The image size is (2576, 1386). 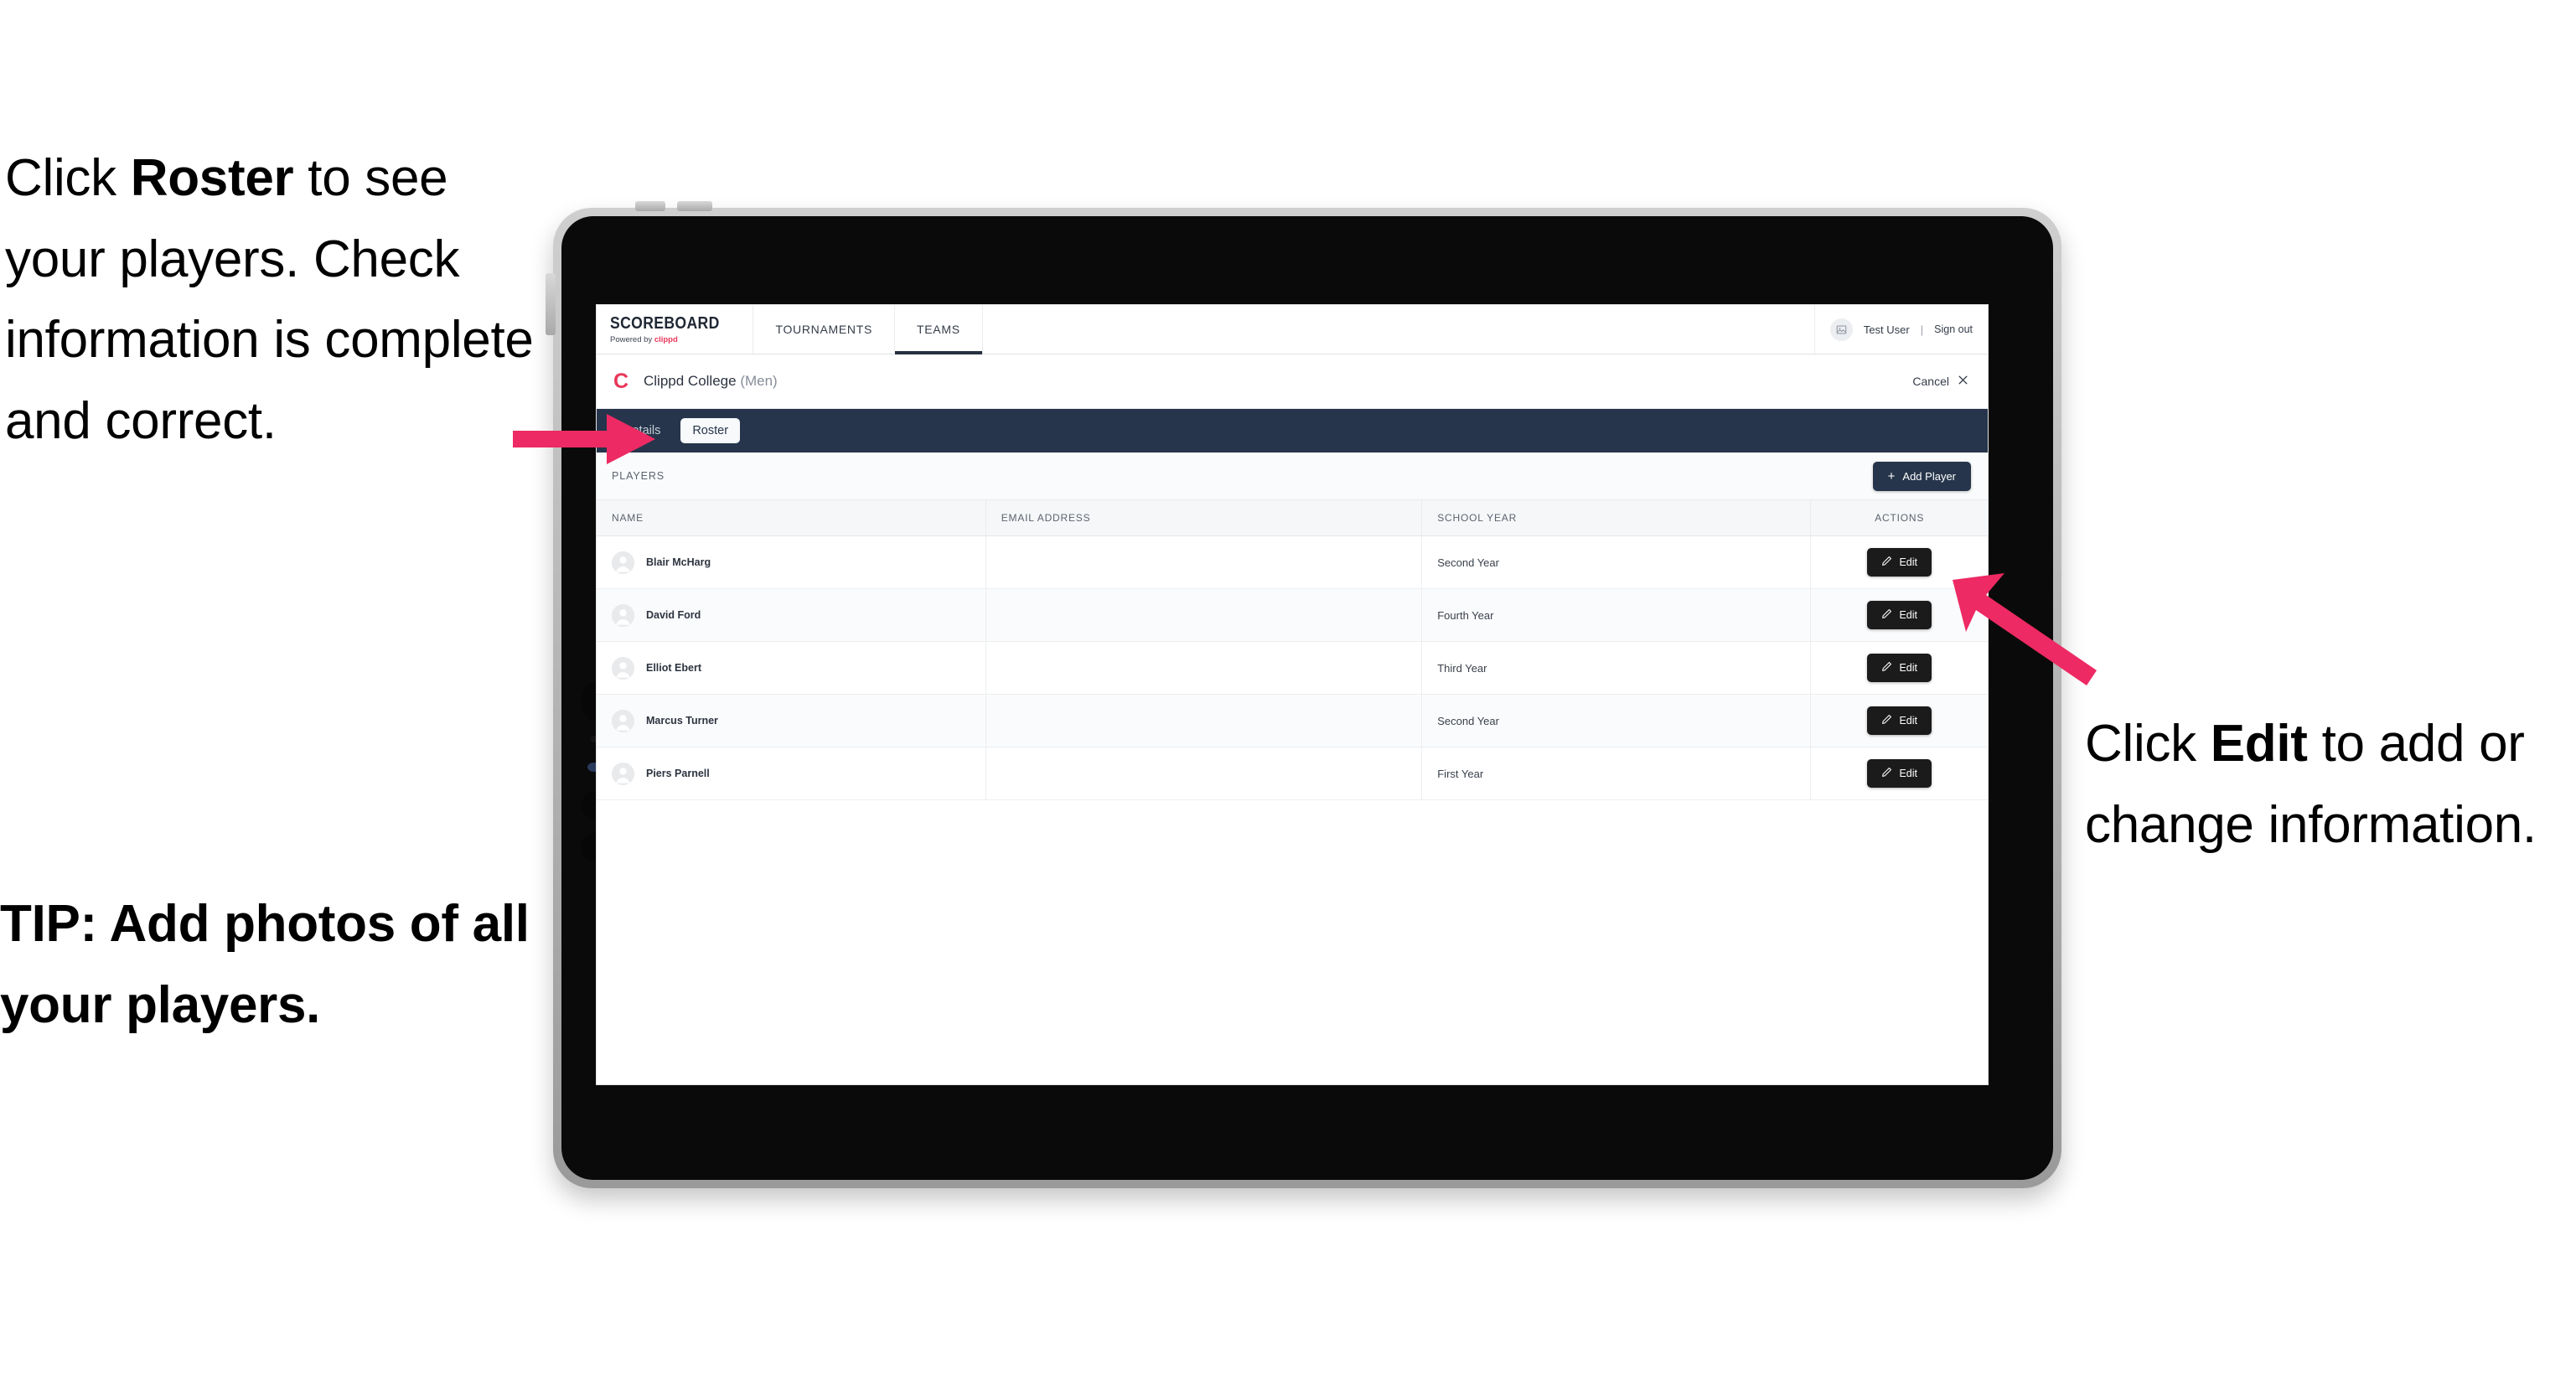 I want to click on team-name-text: Clippd College, so click(x=690, y=381).